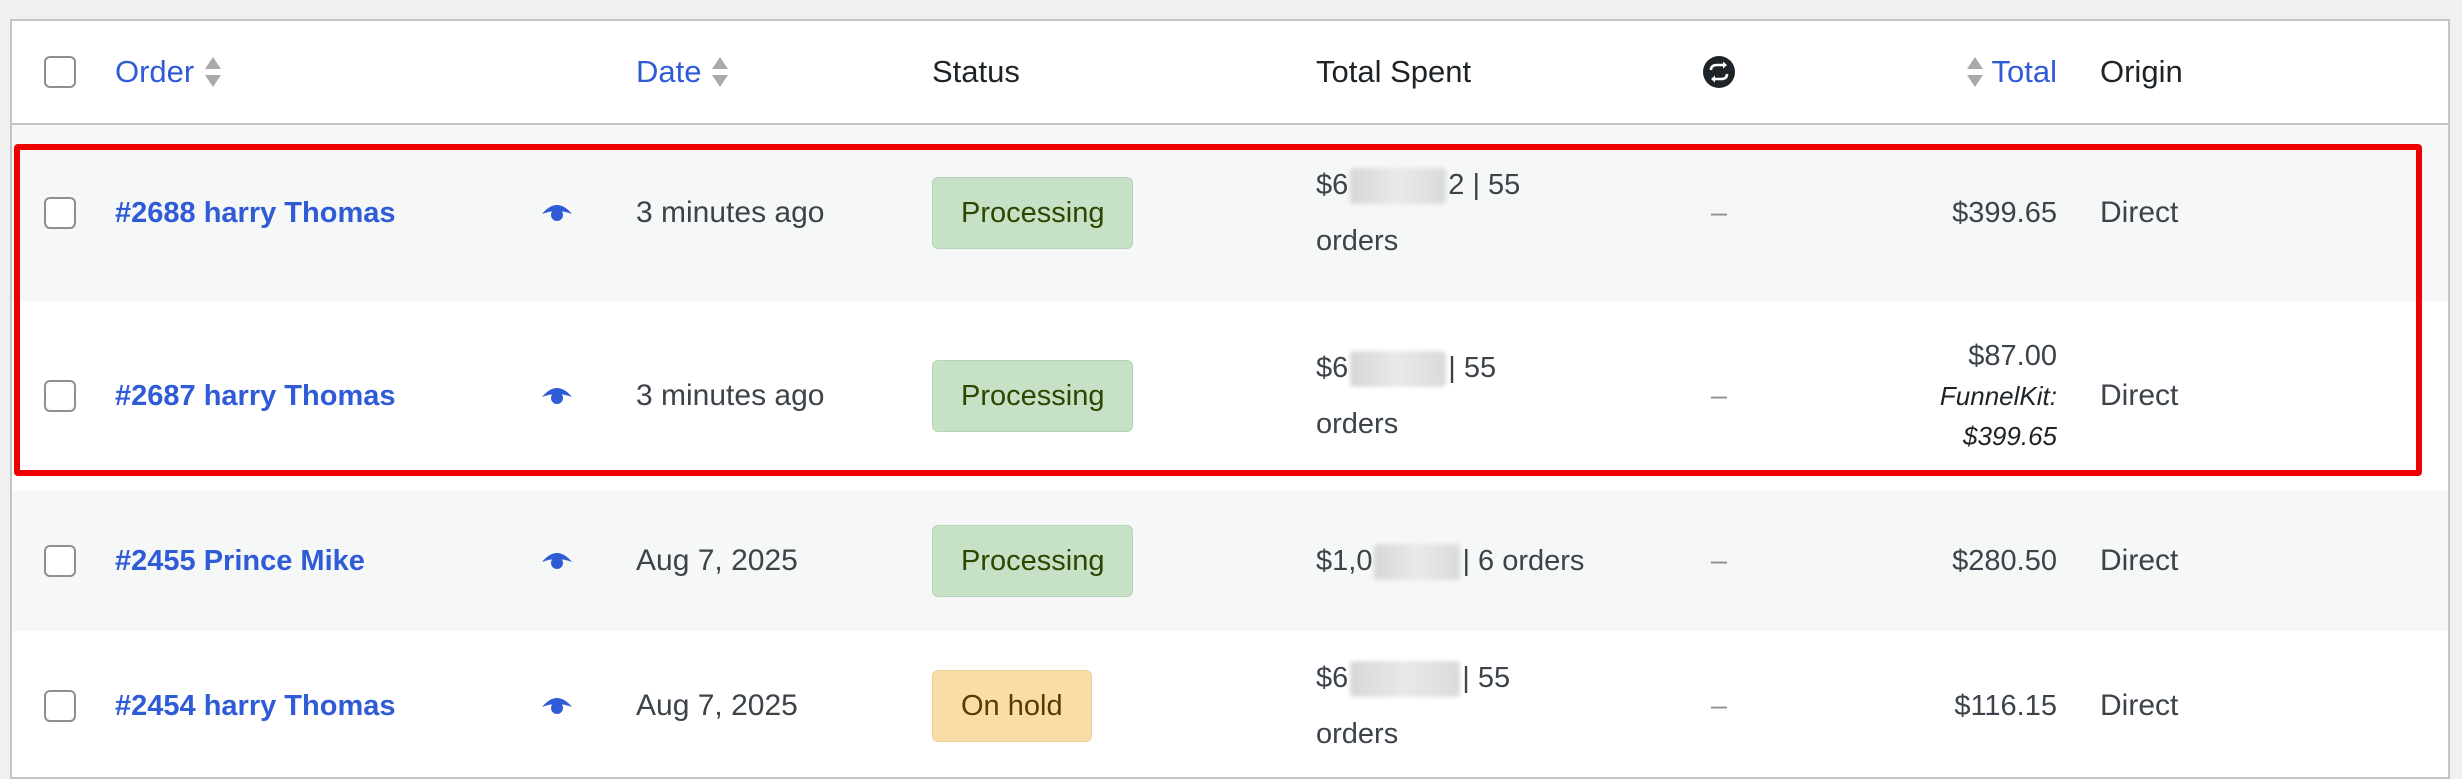 The height and width of the screenshot is (779, 2462). I want to click on order-link: #2688 harry Thomas, so click(255, 213).